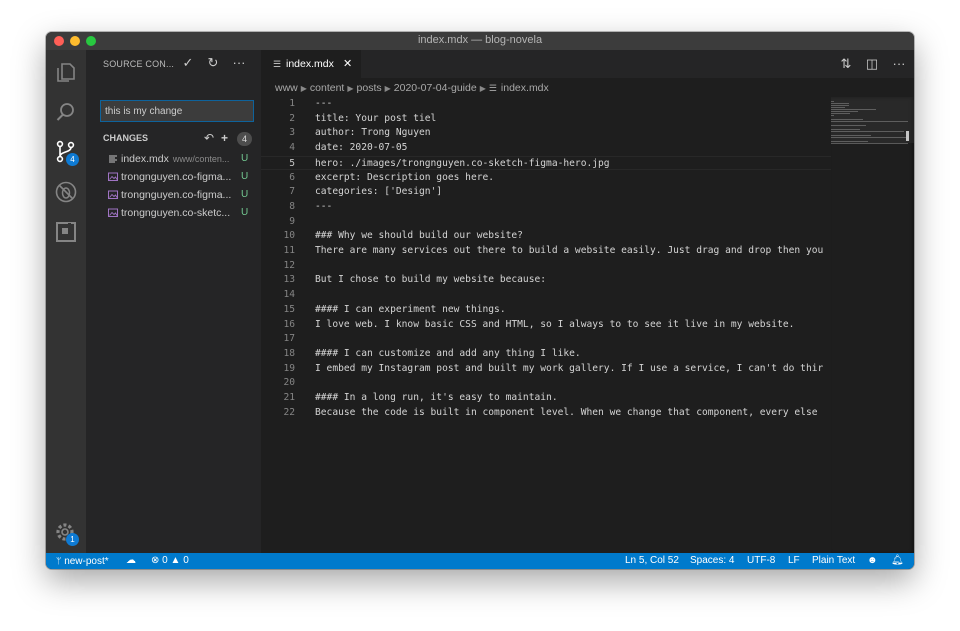  Describe the element at coordinates (846, 64) in the screenshot. I see `open-changes-icon: ⇅` at that location.